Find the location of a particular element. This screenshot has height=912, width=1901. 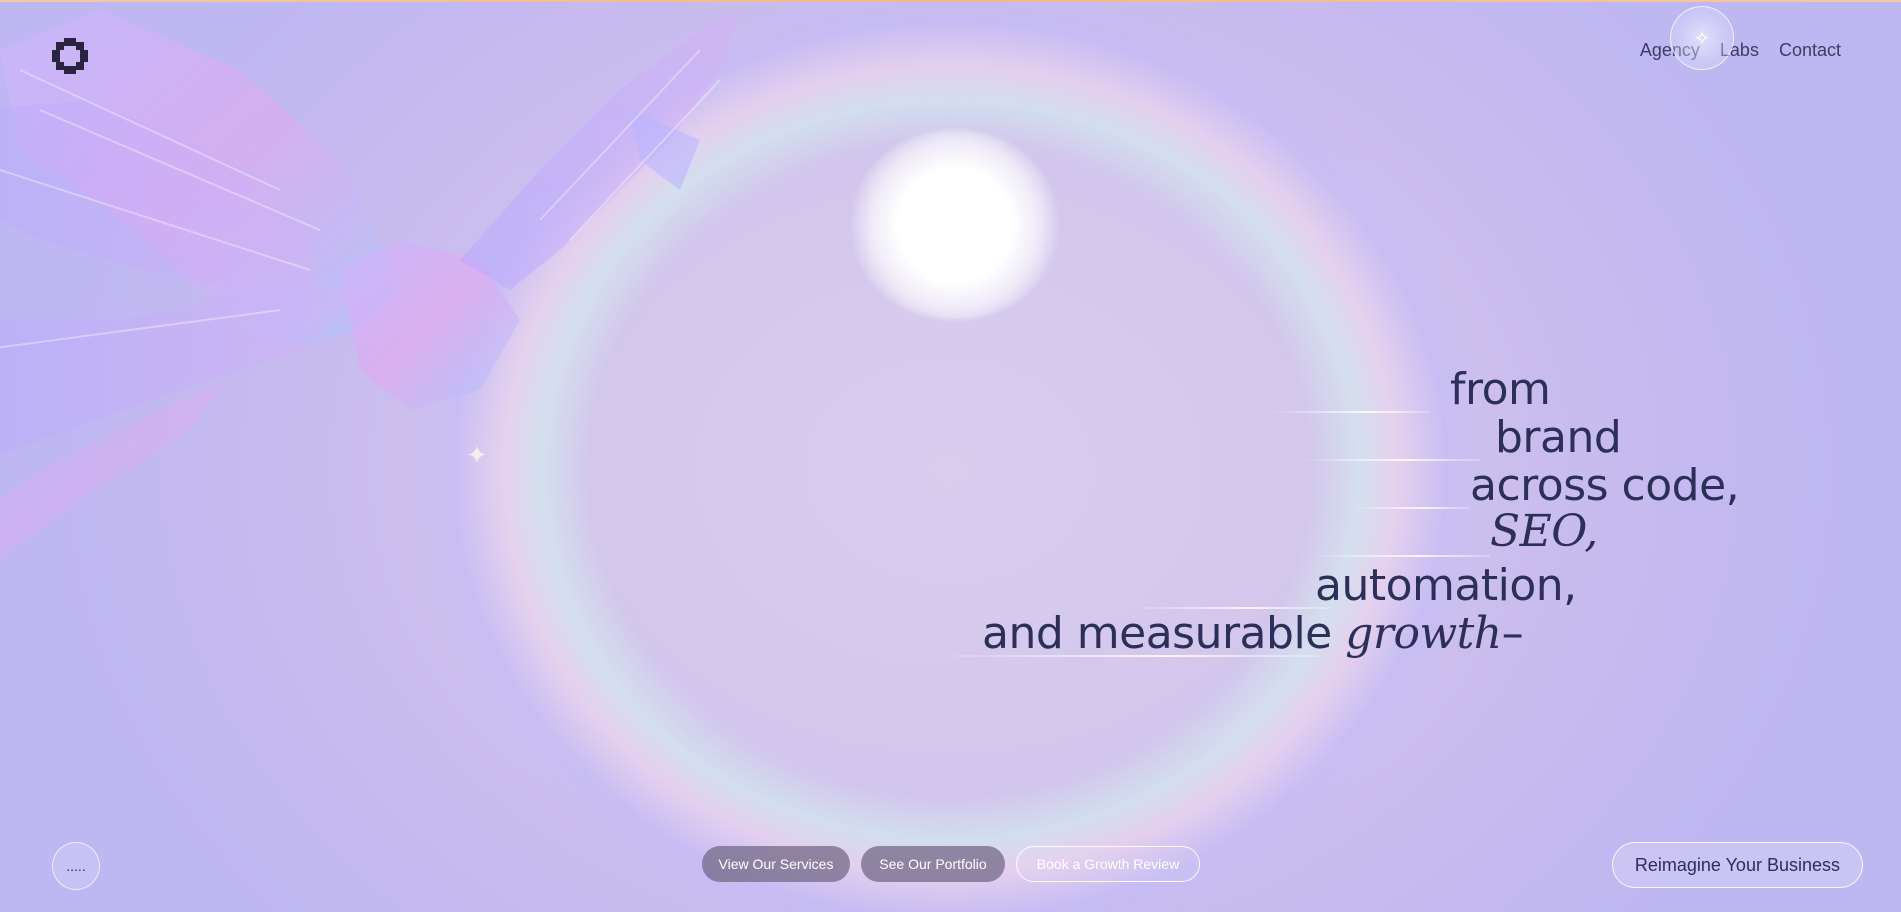

view-services-button: View Our Services is located at coordinates (776, 864).